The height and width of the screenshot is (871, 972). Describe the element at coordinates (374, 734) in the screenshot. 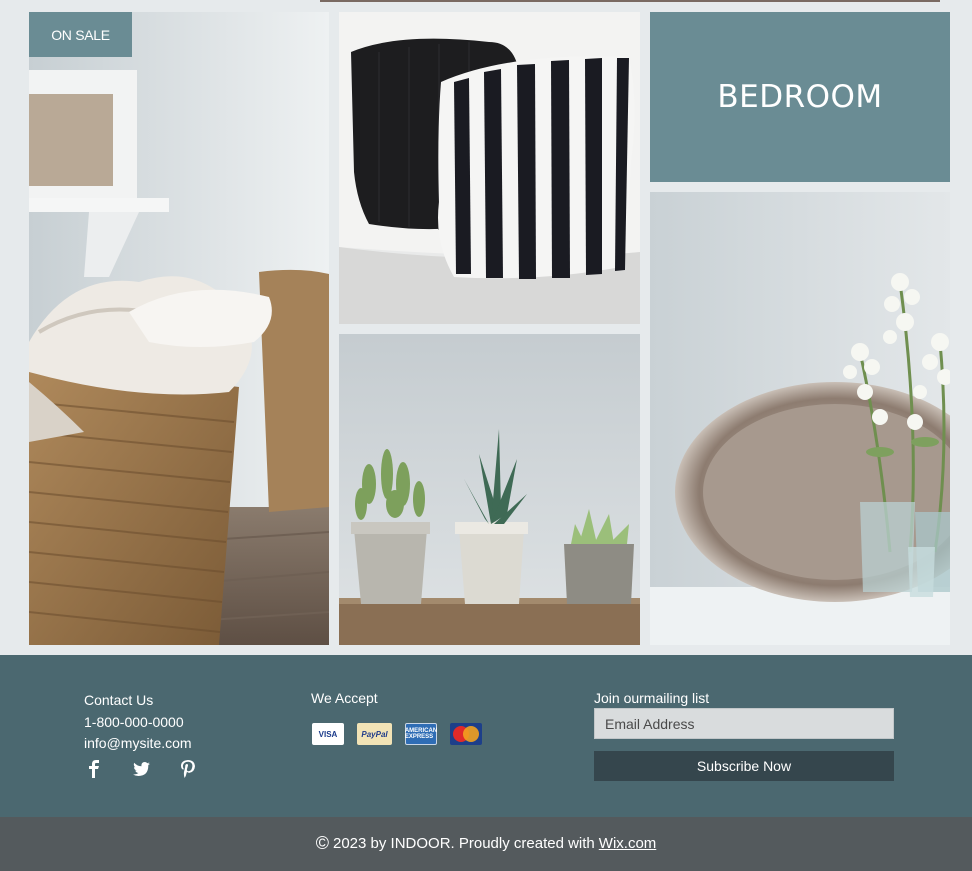

I see `paypal-icon: PayPal` at that location.